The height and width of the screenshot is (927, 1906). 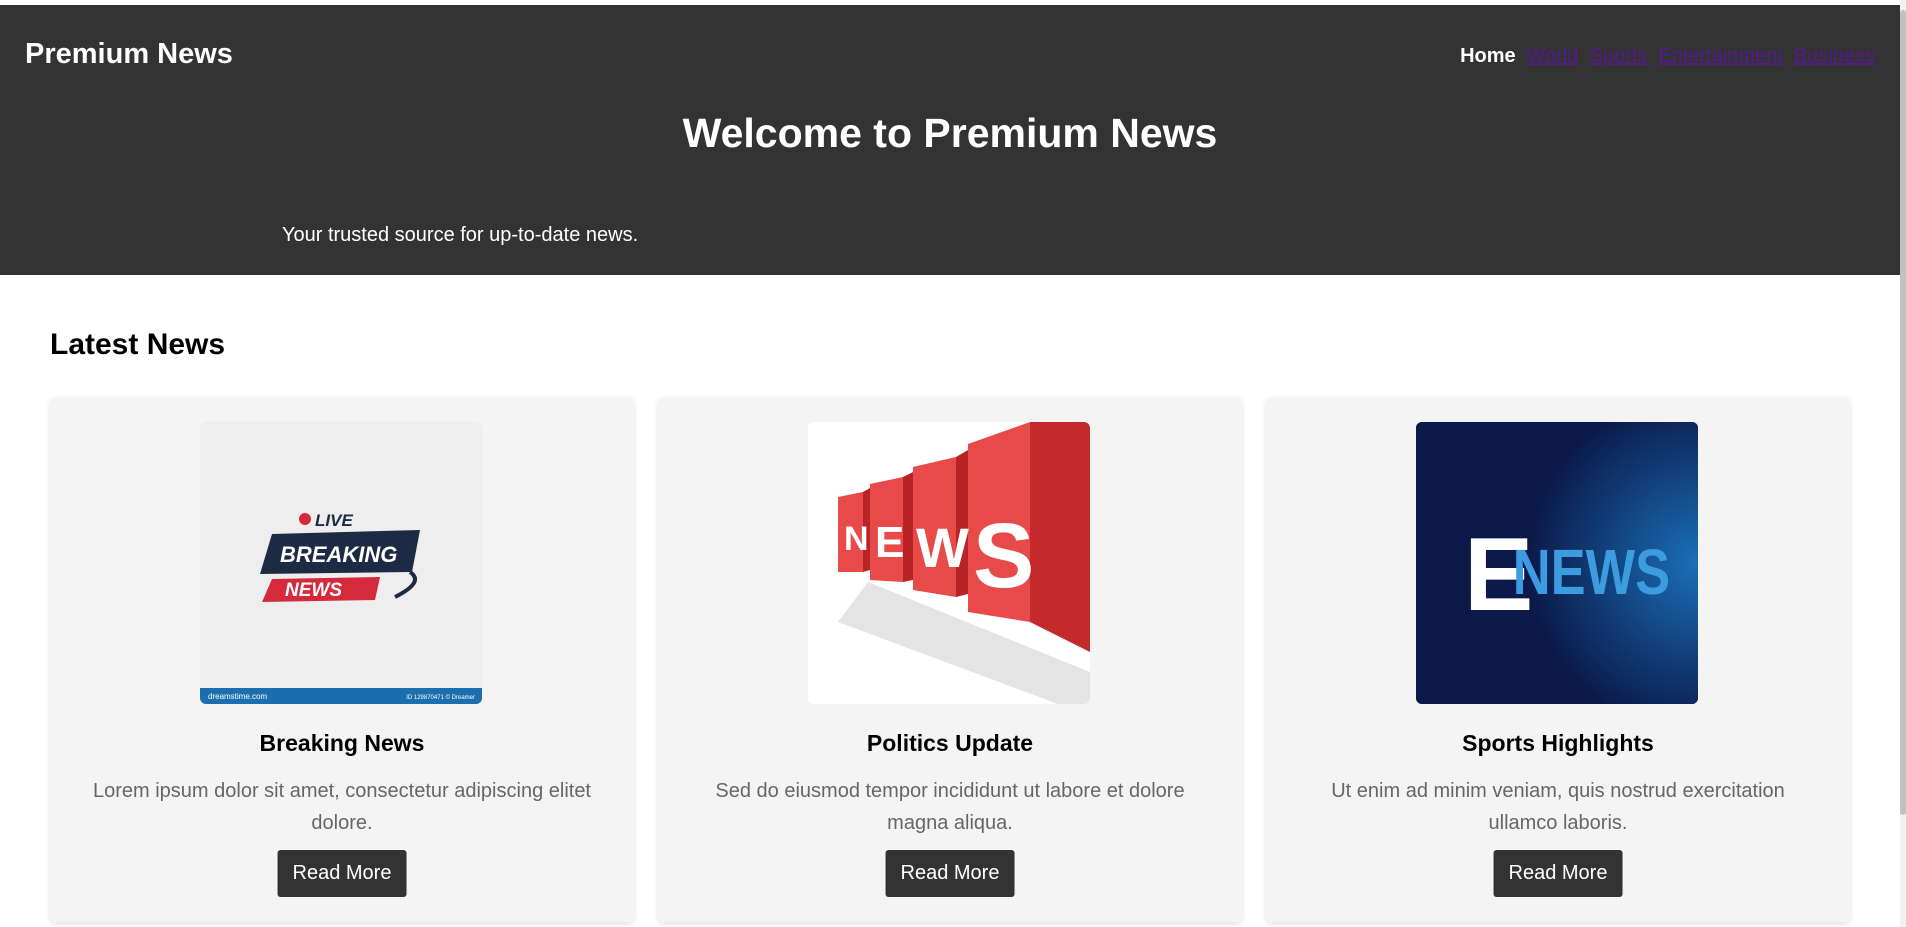 I want to click on scrollbar-thumb, so click(x=1903, y=412).